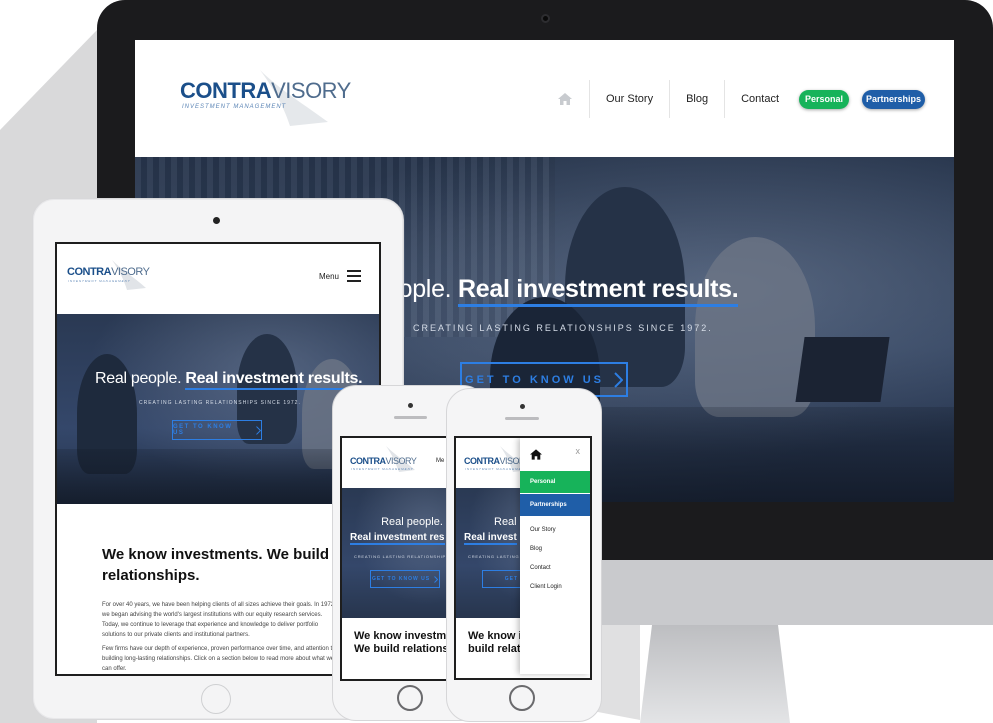  What do you see at coordinates (397, 538) in the screenshot?
I see `phone-hero-line2: Real investment res` at bounding box center [397, 538].